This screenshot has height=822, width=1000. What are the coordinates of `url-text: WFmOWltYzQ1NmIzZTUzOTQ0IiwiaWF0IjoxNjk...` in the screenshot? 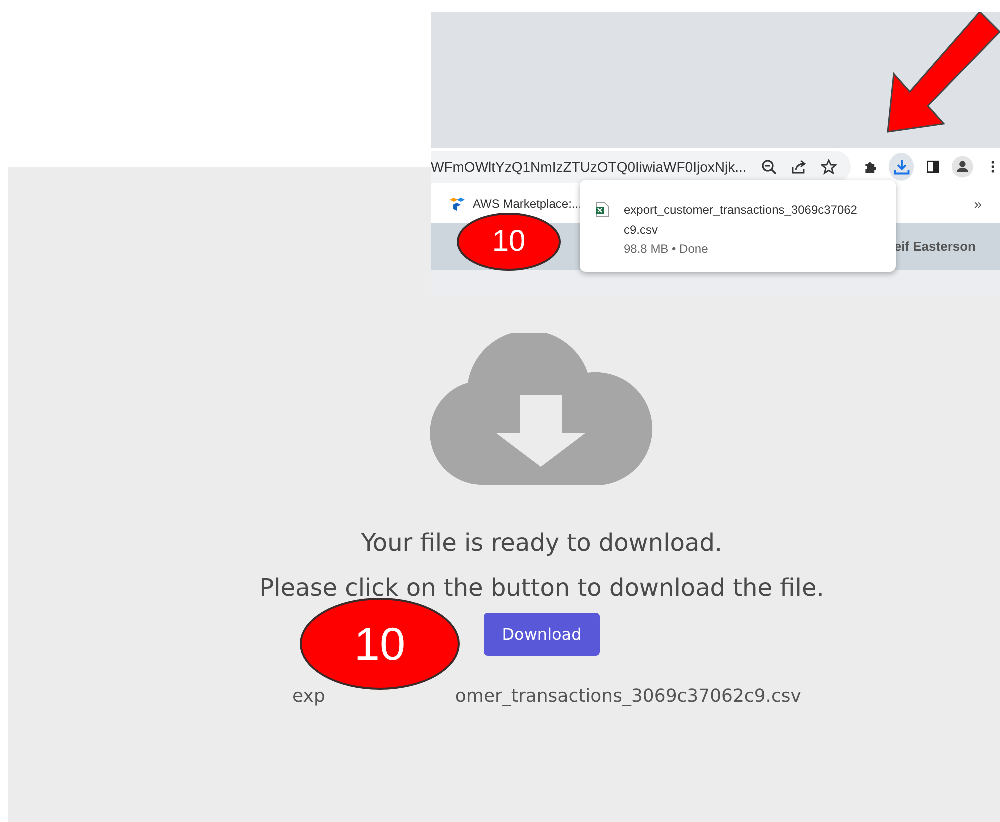 It's located at (589, 166).